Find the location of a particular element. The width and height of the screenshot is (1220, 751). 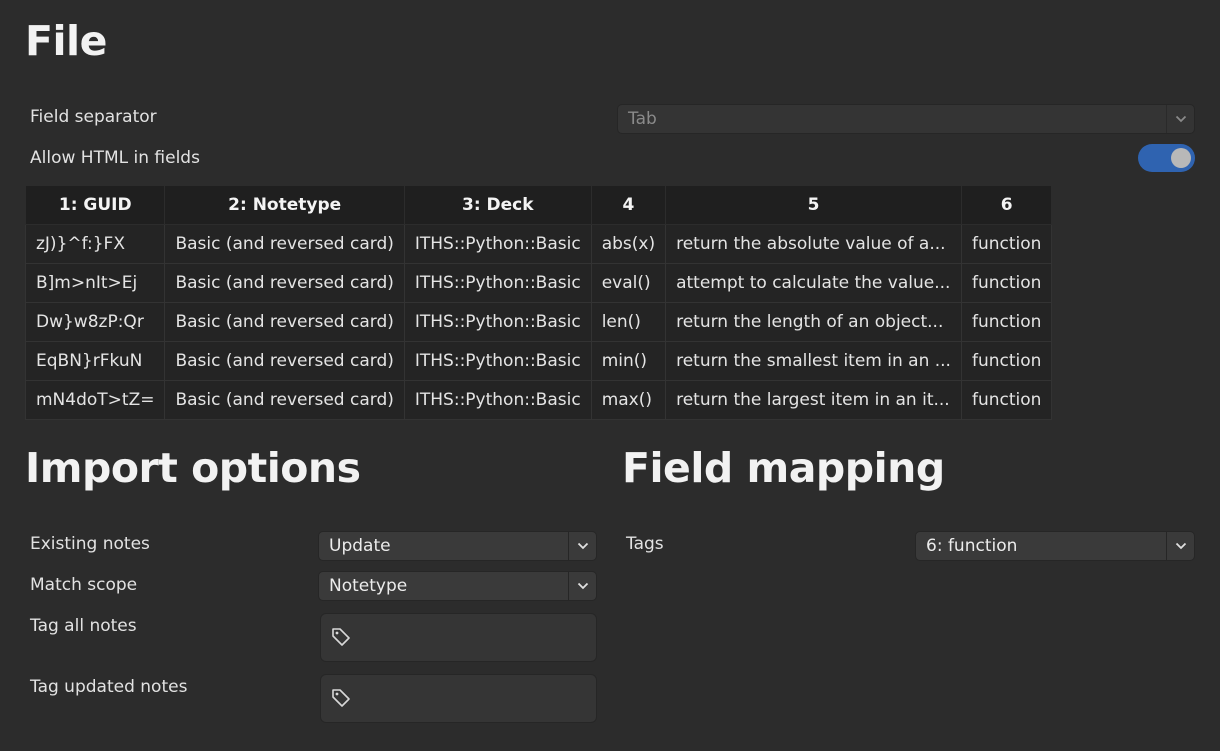

table-cell: len() is located at coordinates (628, 322).